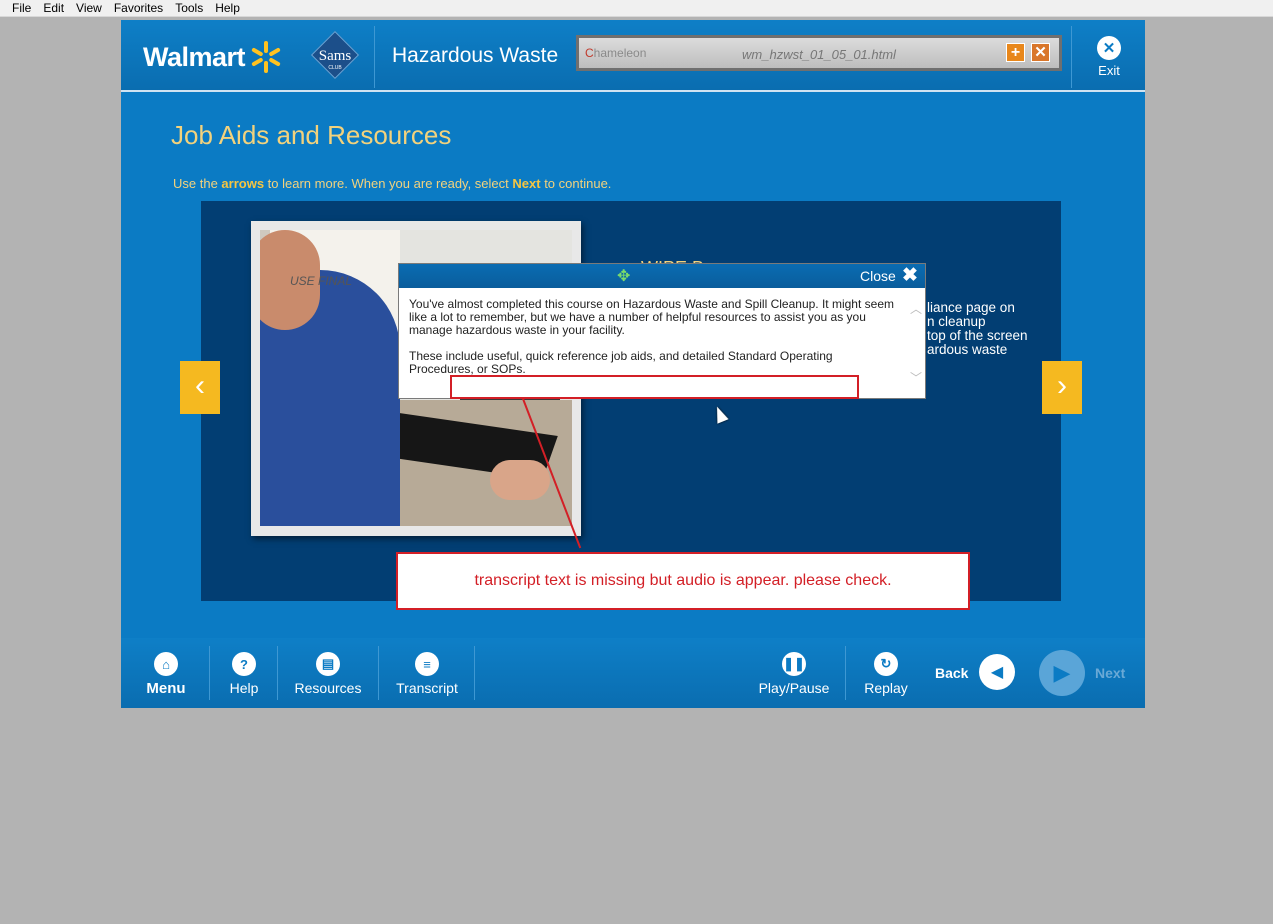  I want to click on pause-icon: ❚❚, so click(794, 664).